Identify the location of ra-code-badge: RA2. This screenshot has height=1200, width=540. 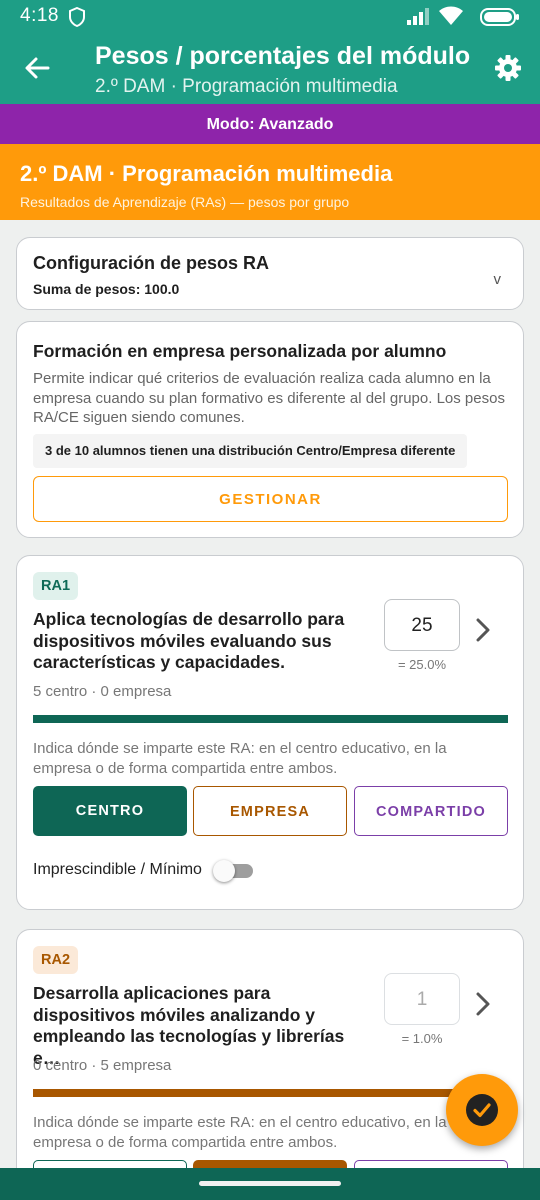
(56, 960).